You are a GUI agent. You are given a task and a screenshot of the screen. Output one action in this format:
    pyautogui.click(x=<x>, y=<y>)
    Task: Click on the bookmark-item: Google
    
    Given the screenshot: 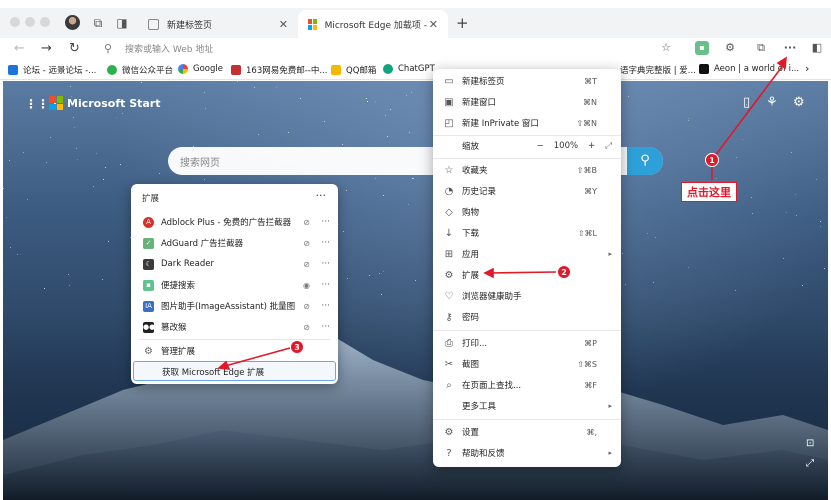 What is the action you would take?
    pyautogui.click(x=200, y=69)
    